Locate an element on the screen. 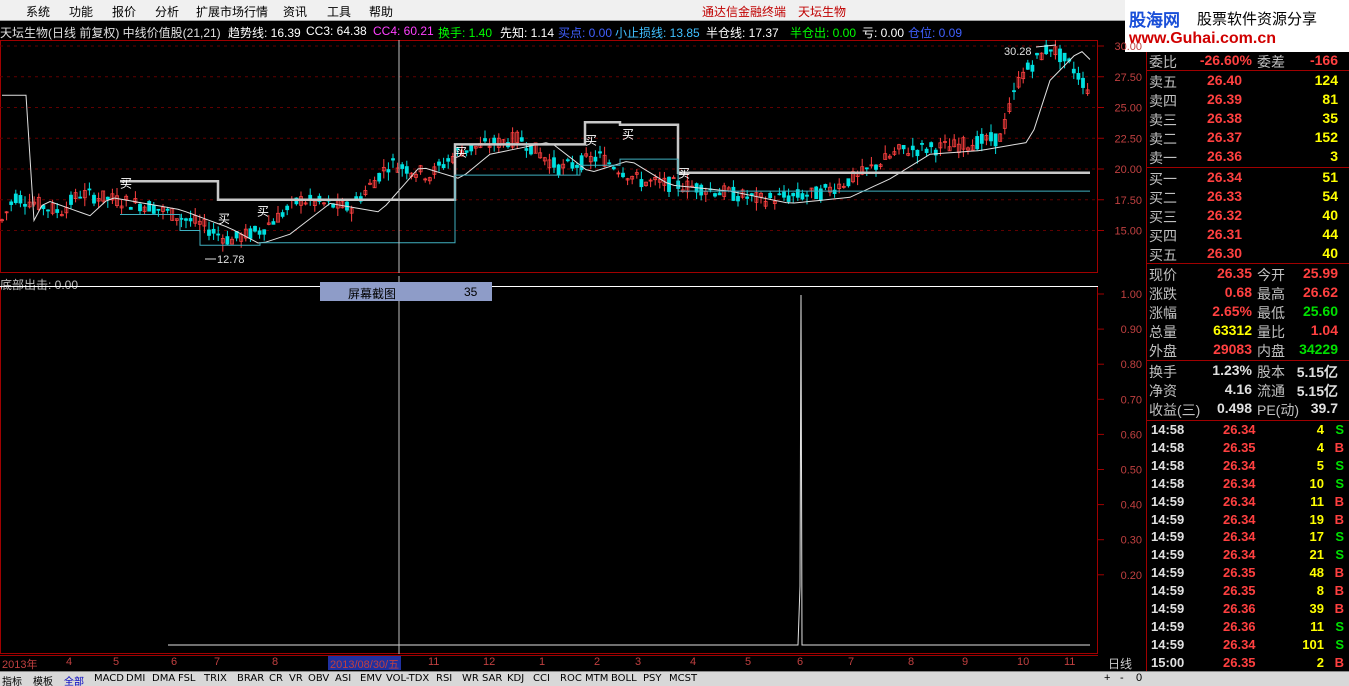 Image resolution: width=1349 pixels, height=686 pixels. quote-label: 股本 is located at coordinates (1271, 372).